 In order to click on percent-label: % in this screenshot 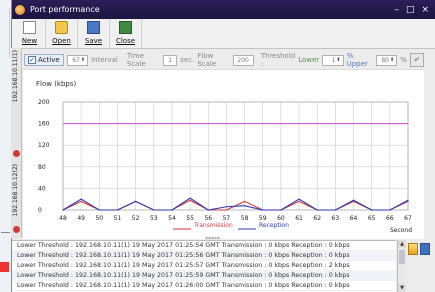, I will do `click(403, 60)`.